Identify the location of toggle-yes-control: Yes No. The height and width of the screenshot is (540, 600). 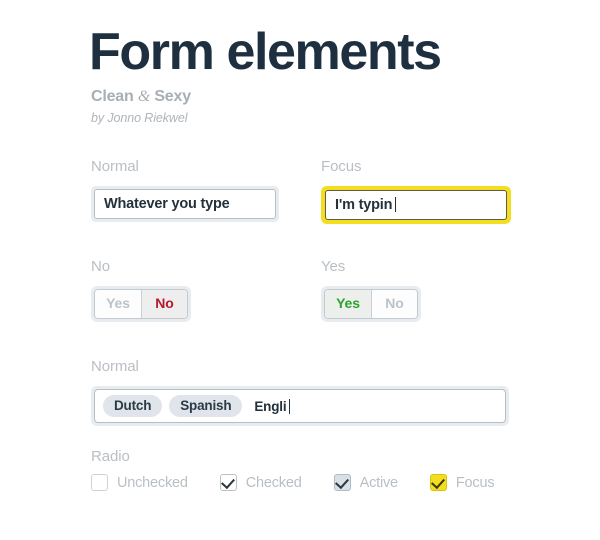
(371, 304).